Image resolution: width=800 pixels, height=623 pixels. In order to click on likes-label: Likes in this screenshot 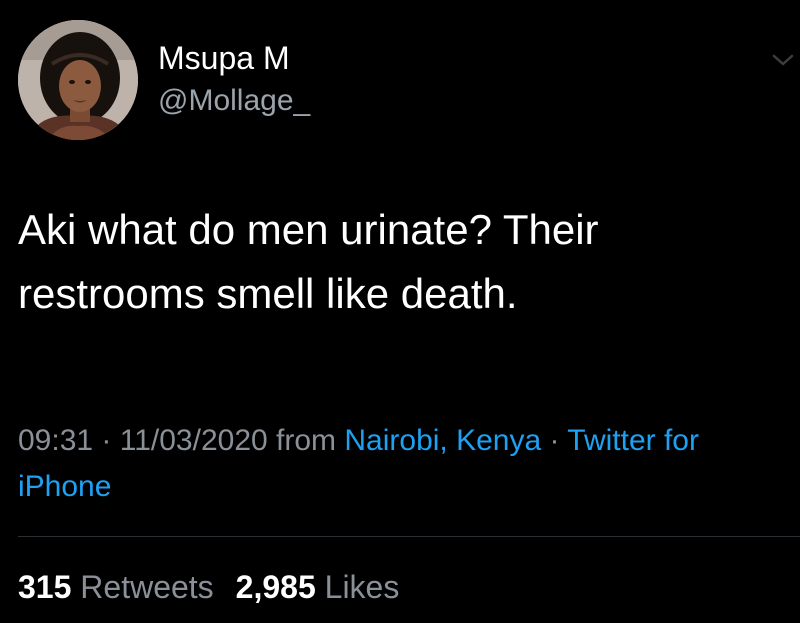, I will do `click(362, 587)`.